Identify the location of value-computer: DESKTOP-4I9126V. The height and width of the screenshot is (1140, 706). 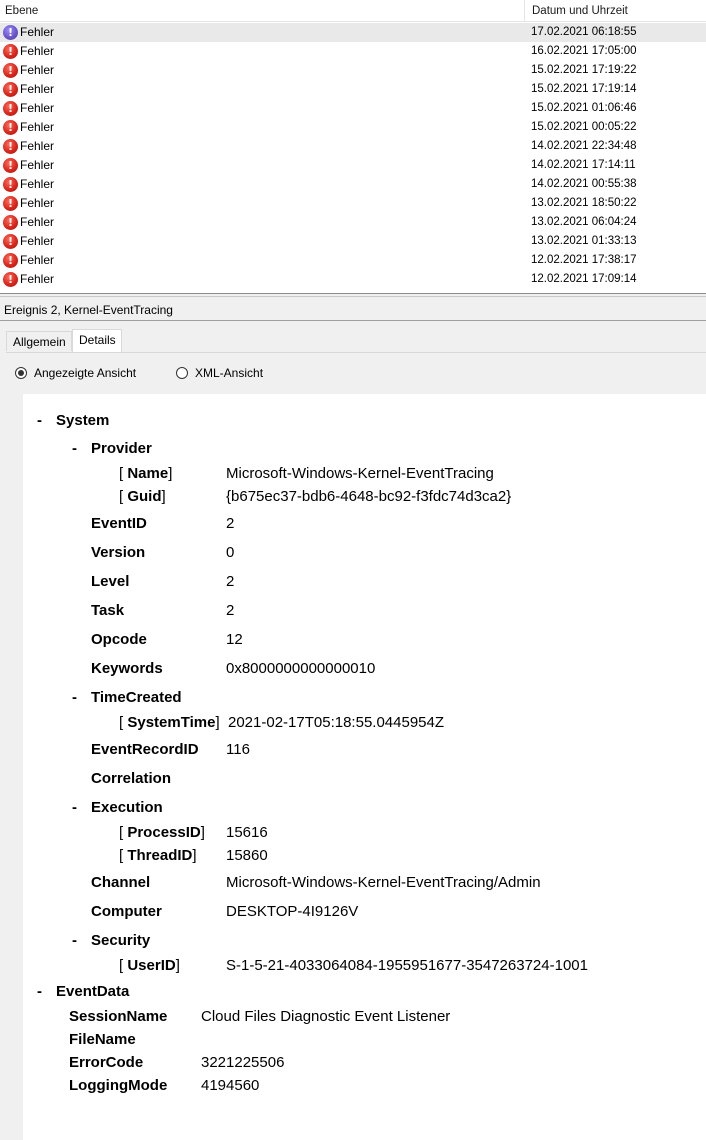
(292, 911).